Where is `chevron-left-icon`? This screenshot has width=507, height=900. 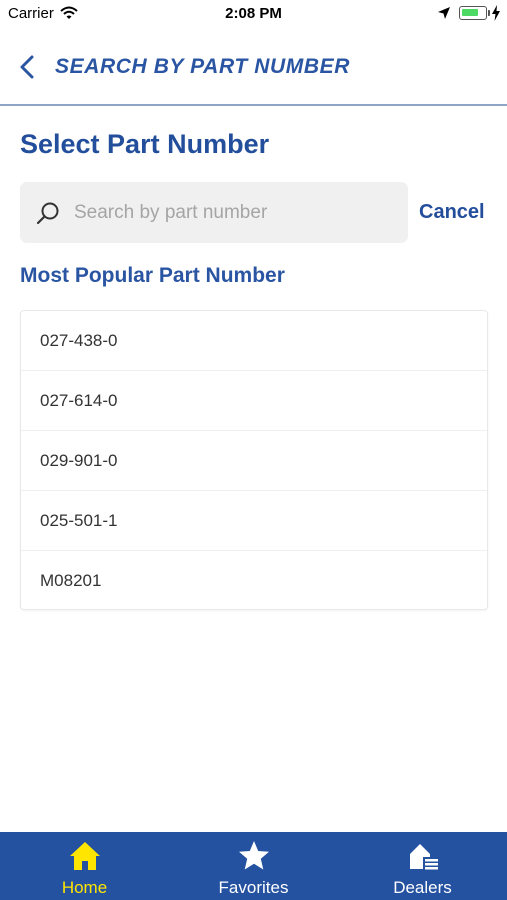 chevron-left-icon is located at coordinates (27, 67).